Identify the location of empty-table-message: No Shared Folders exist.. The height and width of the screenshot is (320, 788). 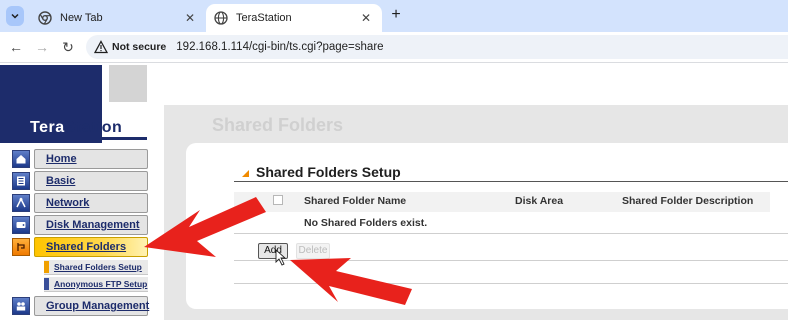
(366, 223).